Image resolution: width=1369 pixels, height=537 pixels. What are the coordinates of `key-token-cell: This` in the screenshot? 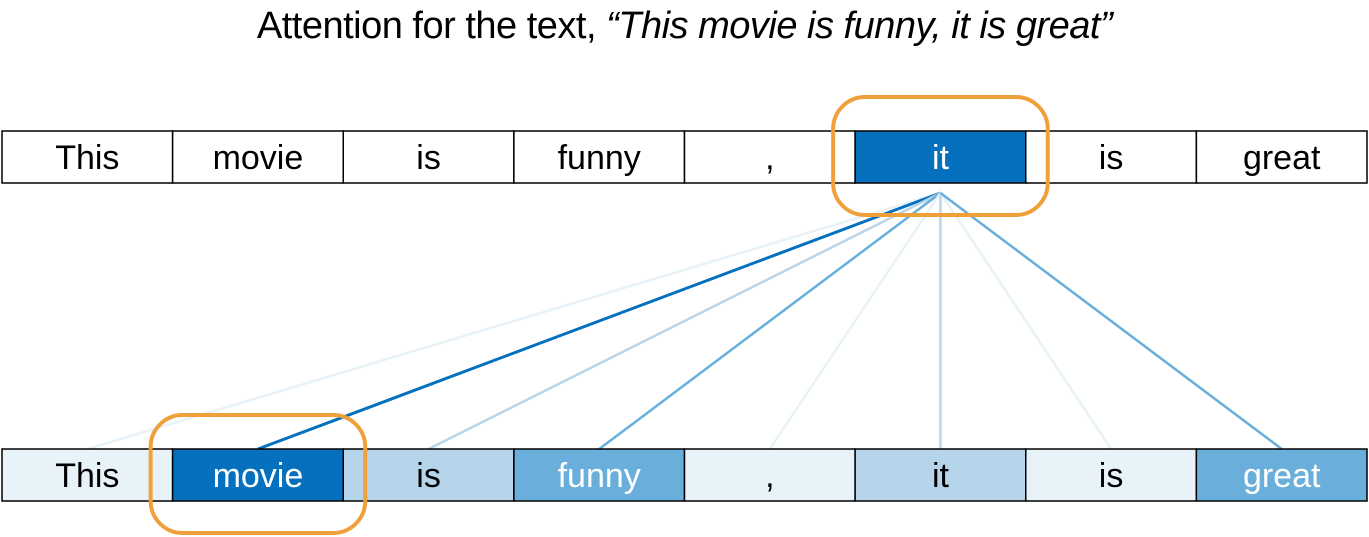 It's located at (87, 475).